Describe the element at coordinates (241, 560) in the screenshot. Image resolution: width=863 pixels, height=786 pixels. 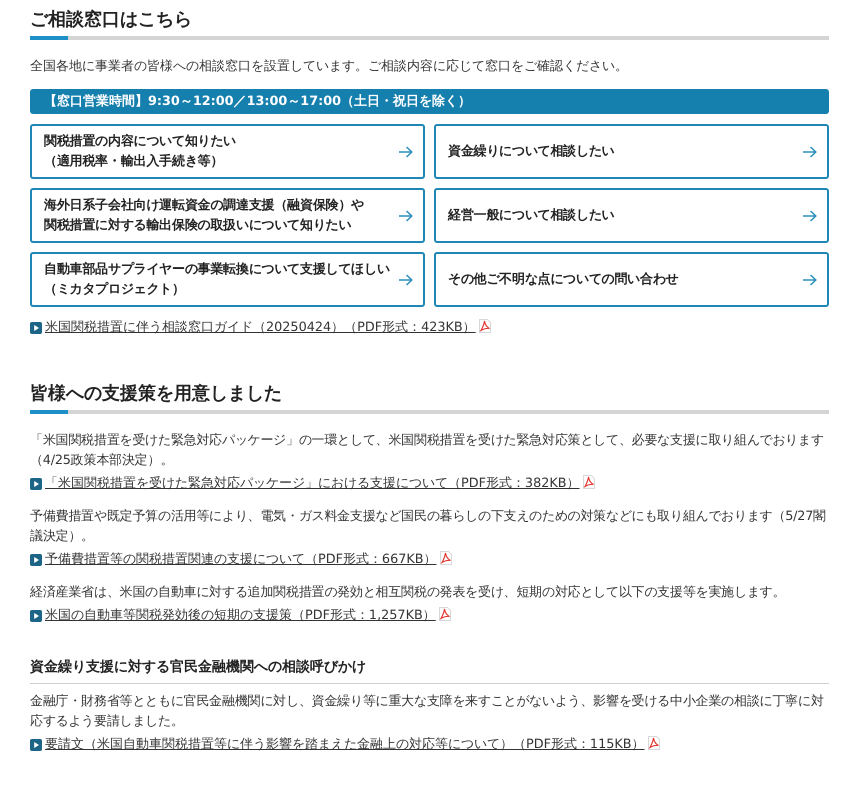
I see `pdf-link: 予備費措置等の関税措置関連の支援について（PDF形式：667KB）` at that location.